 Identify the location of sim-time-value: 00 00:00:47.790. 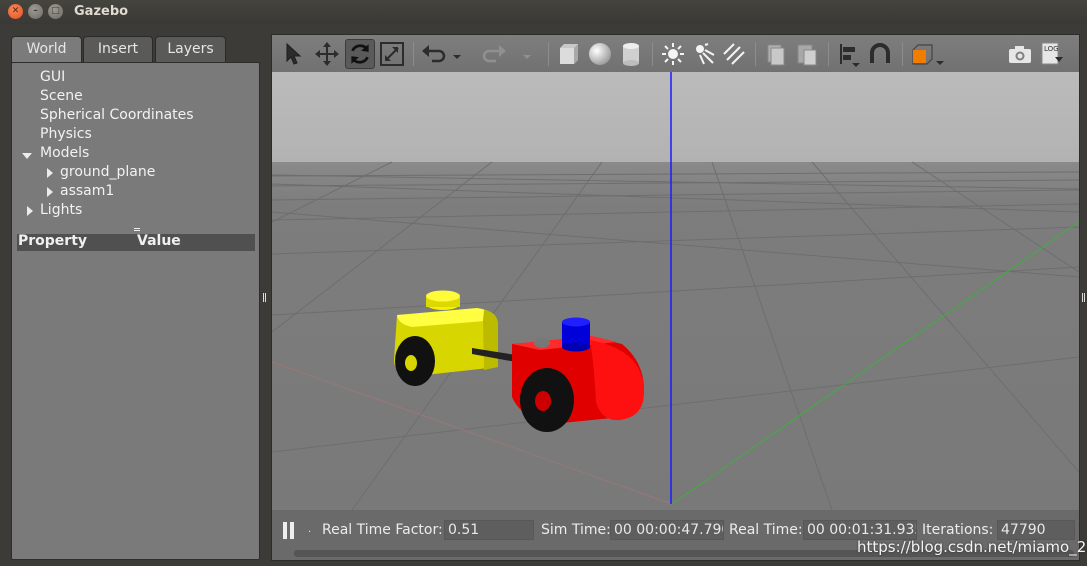
(667, 530).